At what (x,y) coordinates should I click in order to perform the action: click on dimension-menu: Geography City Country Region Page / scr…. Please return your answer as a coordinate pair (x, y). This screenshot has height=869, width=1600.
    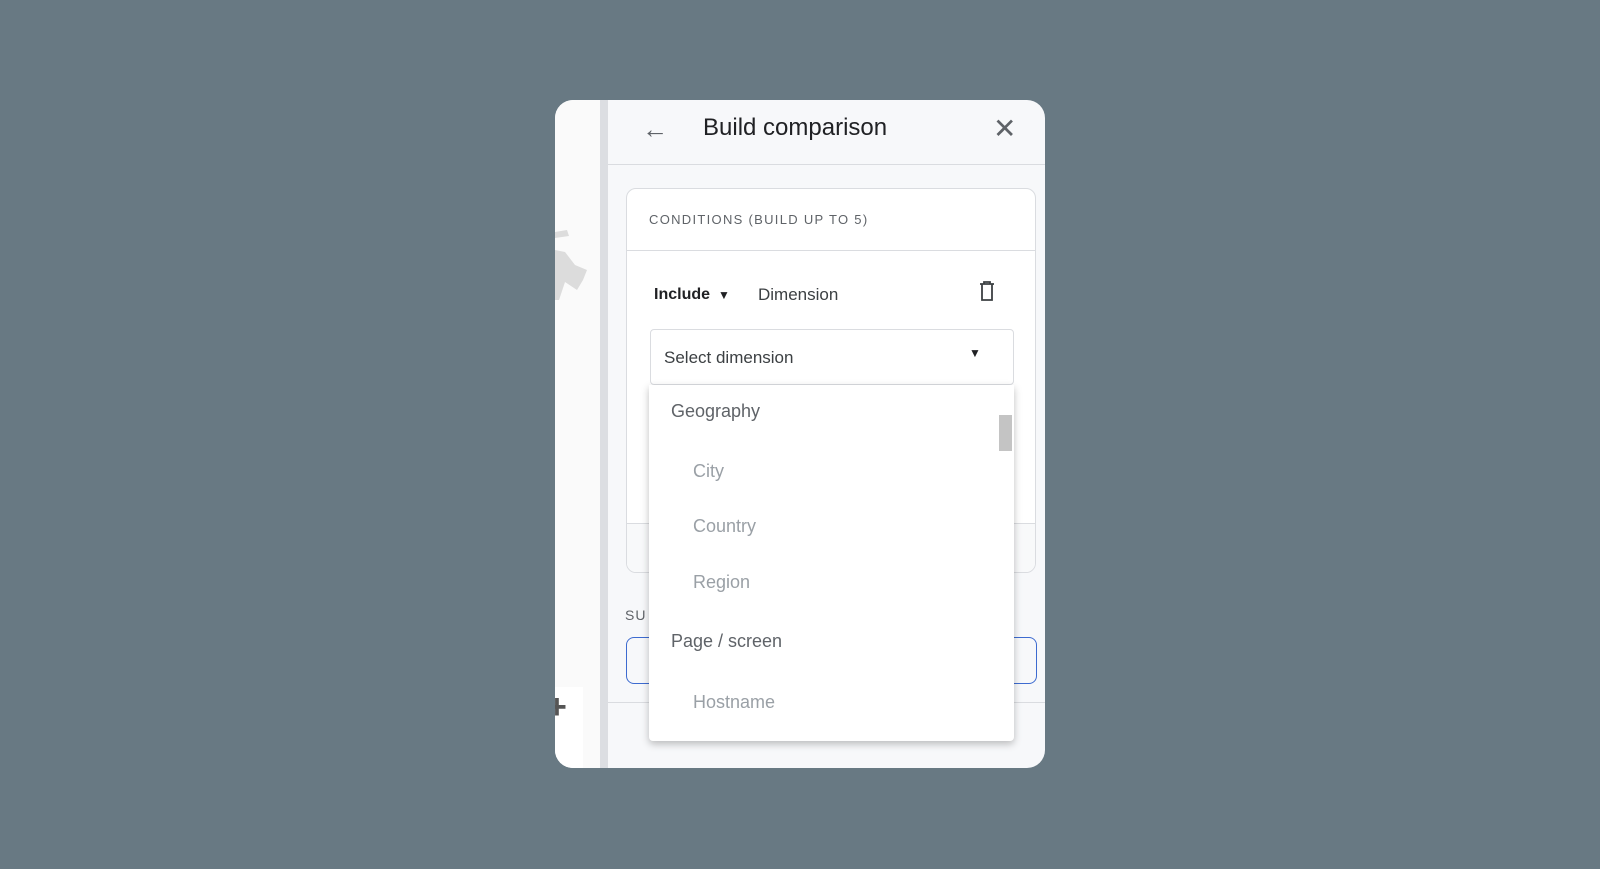
    Looking at the image, I should click on (831, 563).